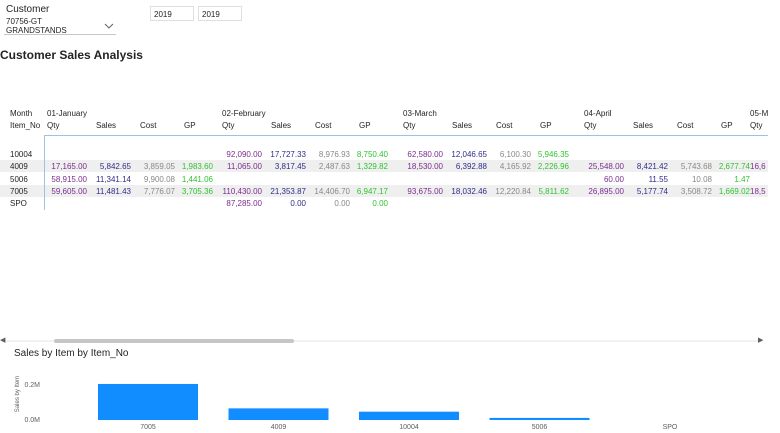 The width and height of the screenshot is (780, 433). I want to click on scrollbar-thumb, so click(174, 341).